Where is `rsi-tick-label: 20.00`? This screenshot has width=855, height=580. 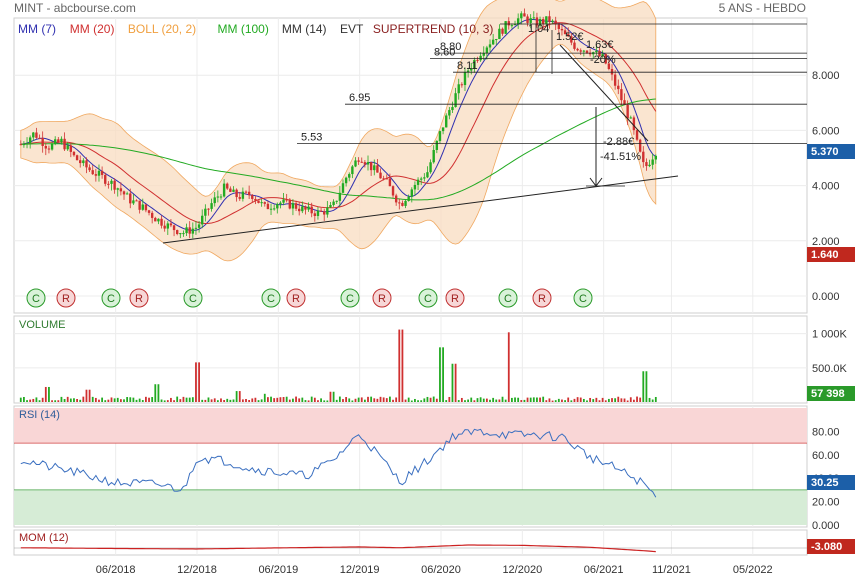 rsi-tick-label: 20.00 is located at coordinates (826, 503).